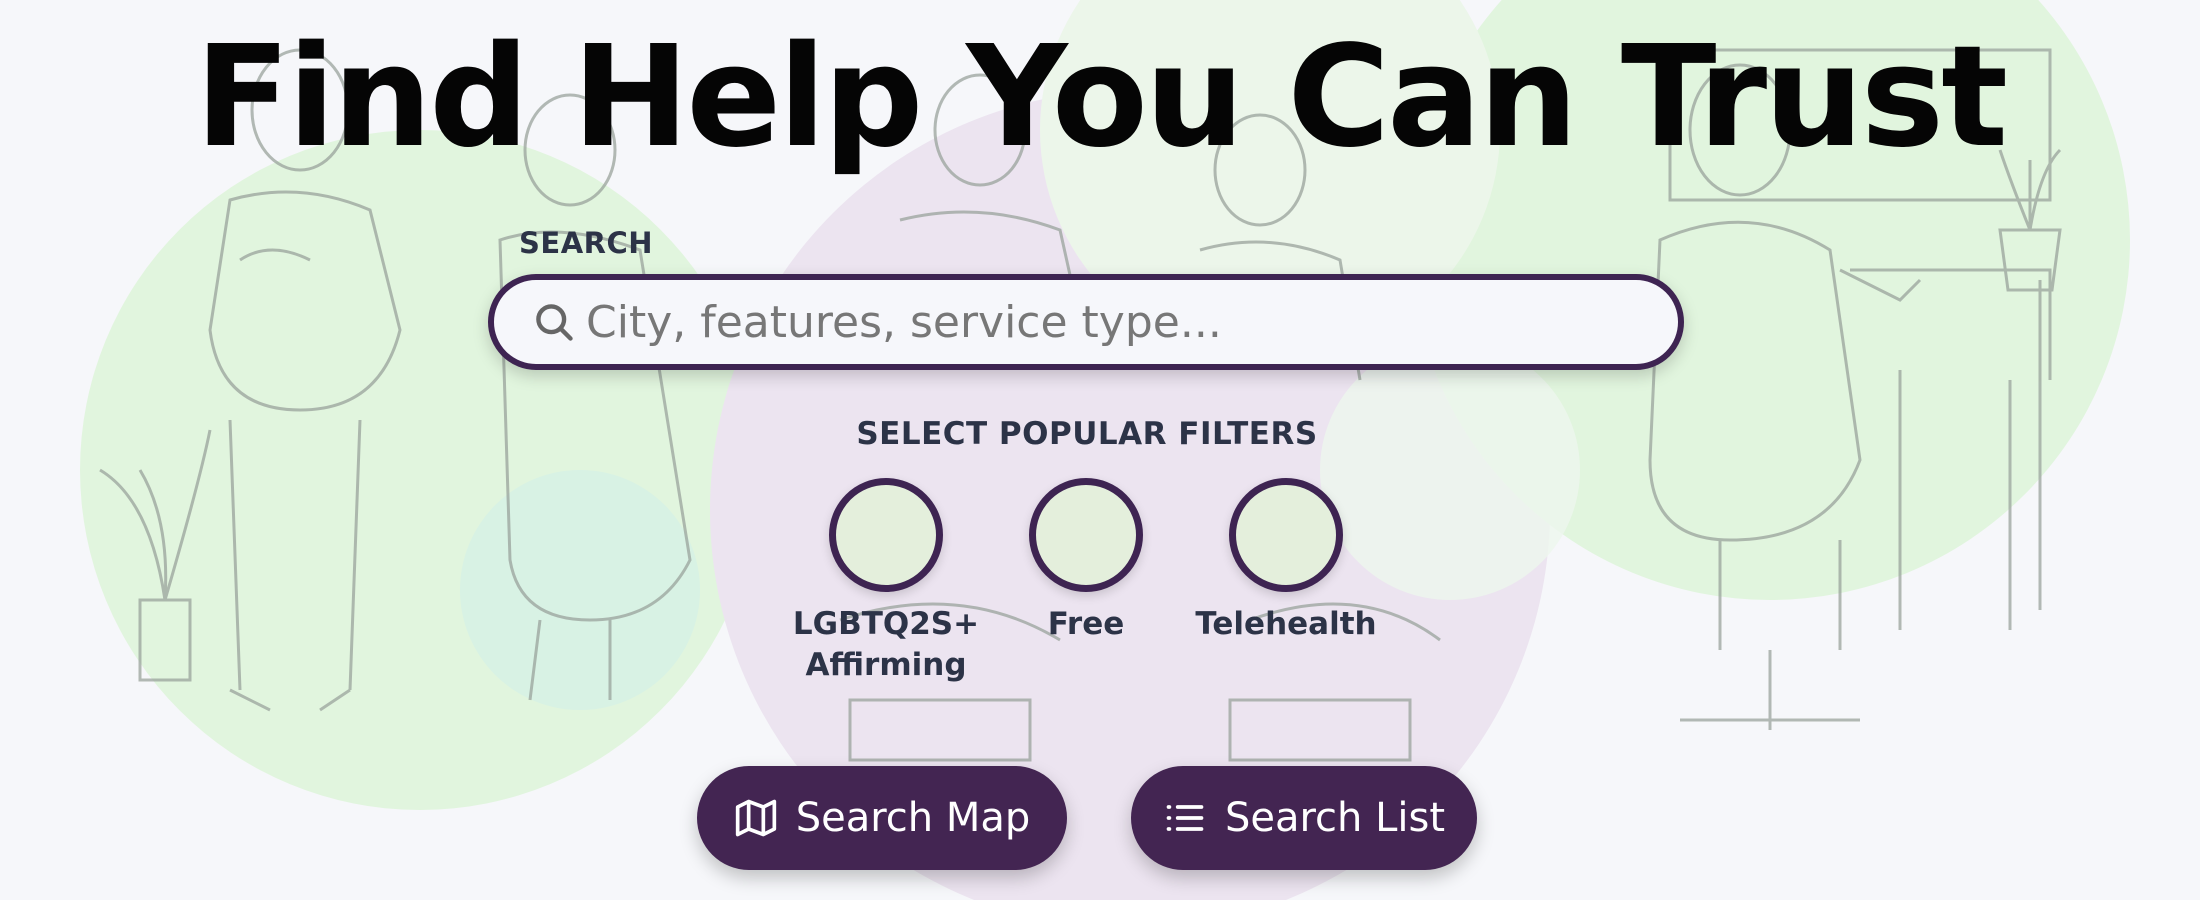  I want to click on popular-filters-label: SELECT POPULAR FILTERS, so click(1087, 434).